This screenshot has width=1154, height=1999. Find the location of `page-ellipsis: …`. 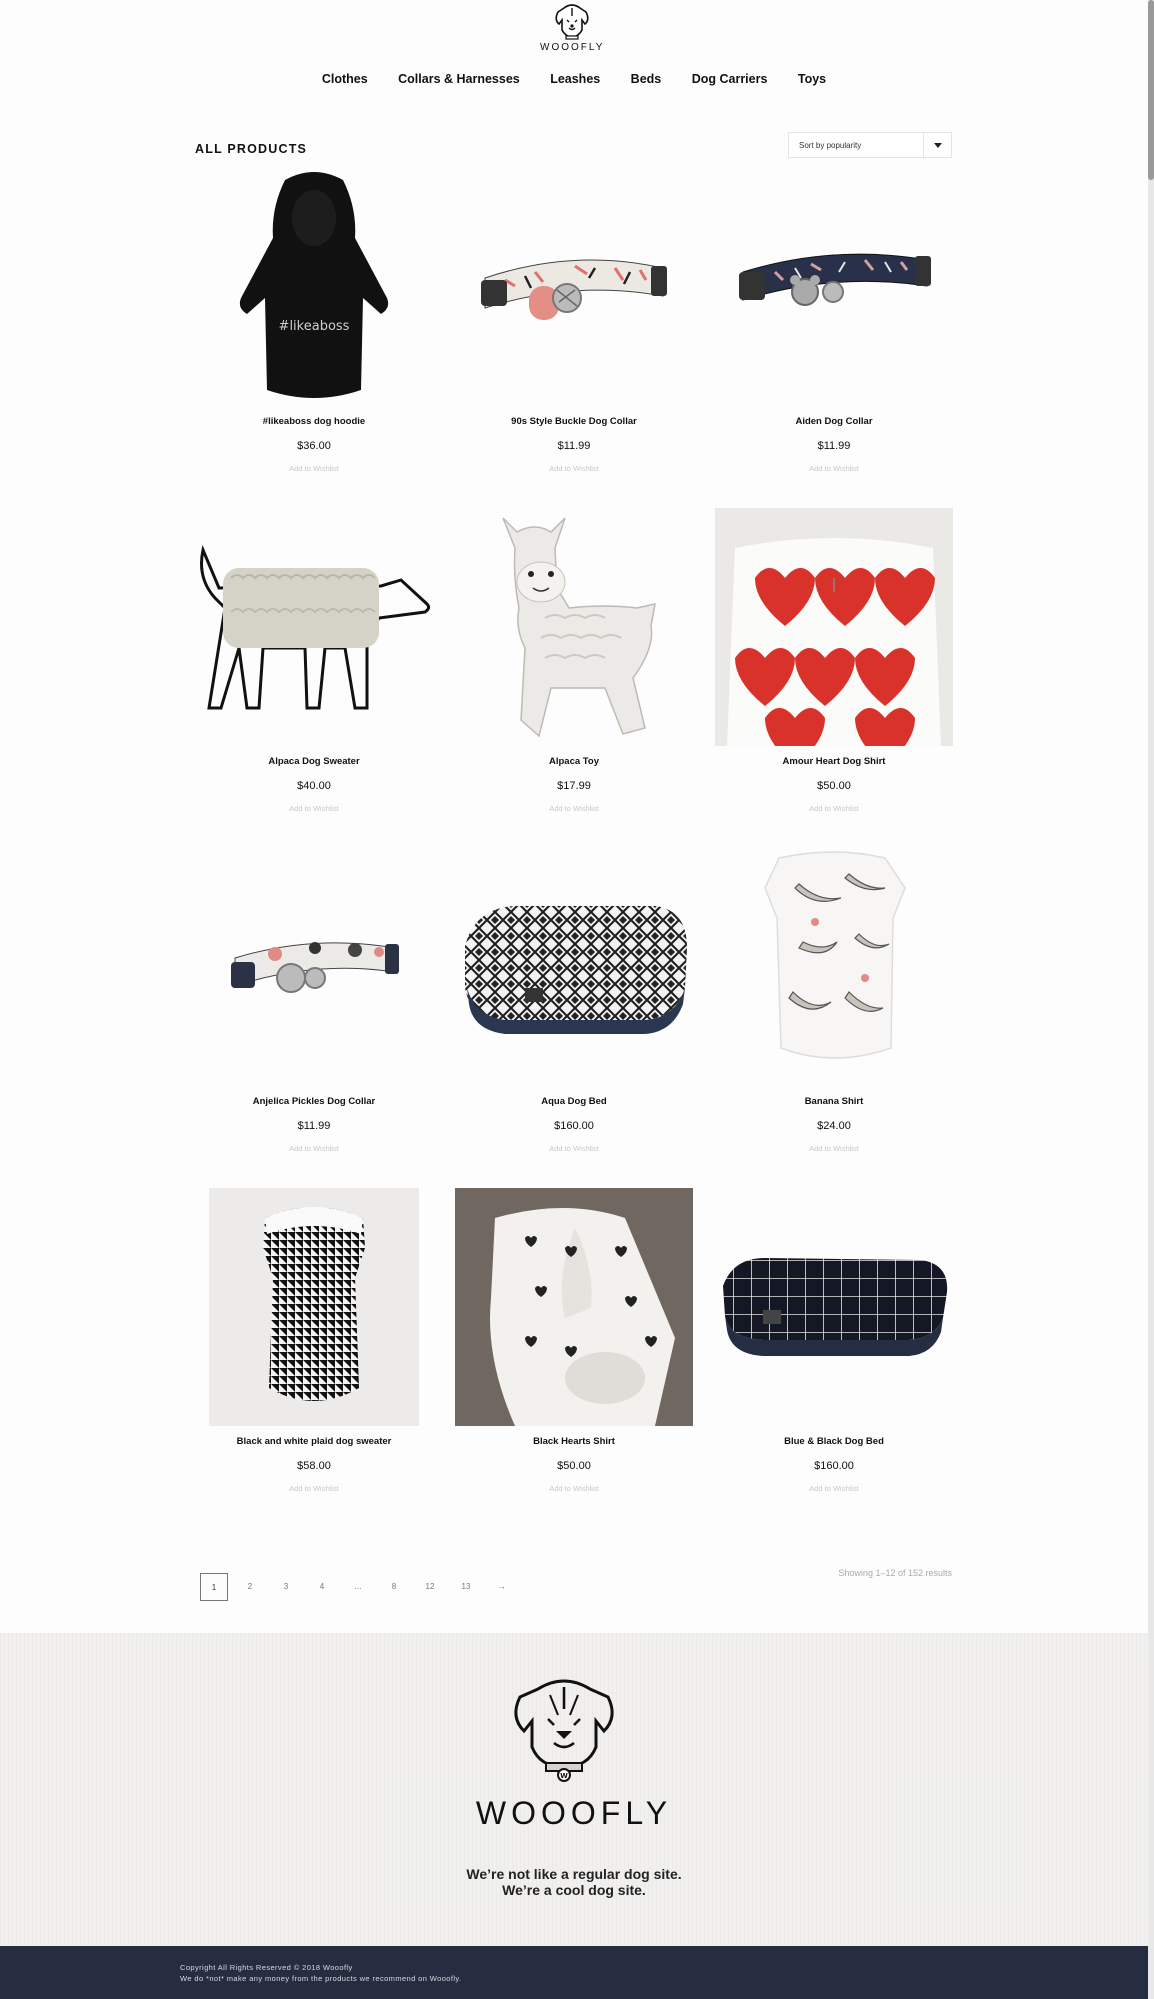

page-ellipsis: … is located at coordinates (358, 1586).